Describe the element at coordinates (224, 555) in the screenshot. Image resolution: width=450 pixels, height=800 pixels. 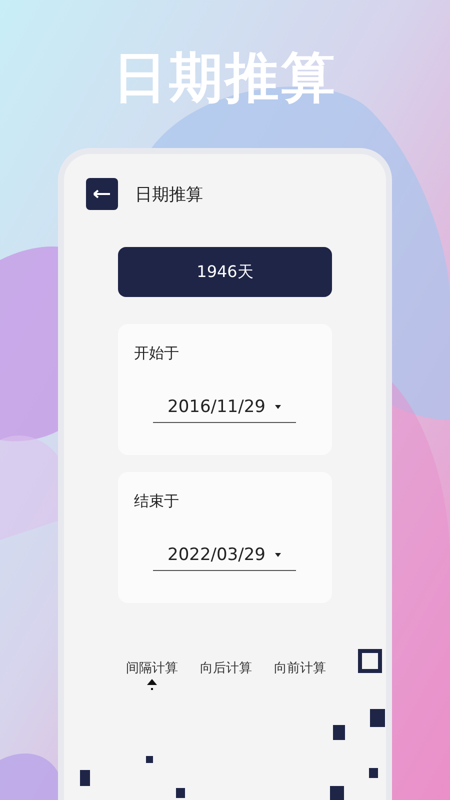
I see `date-dropdown: 2022/03/29` at that location.